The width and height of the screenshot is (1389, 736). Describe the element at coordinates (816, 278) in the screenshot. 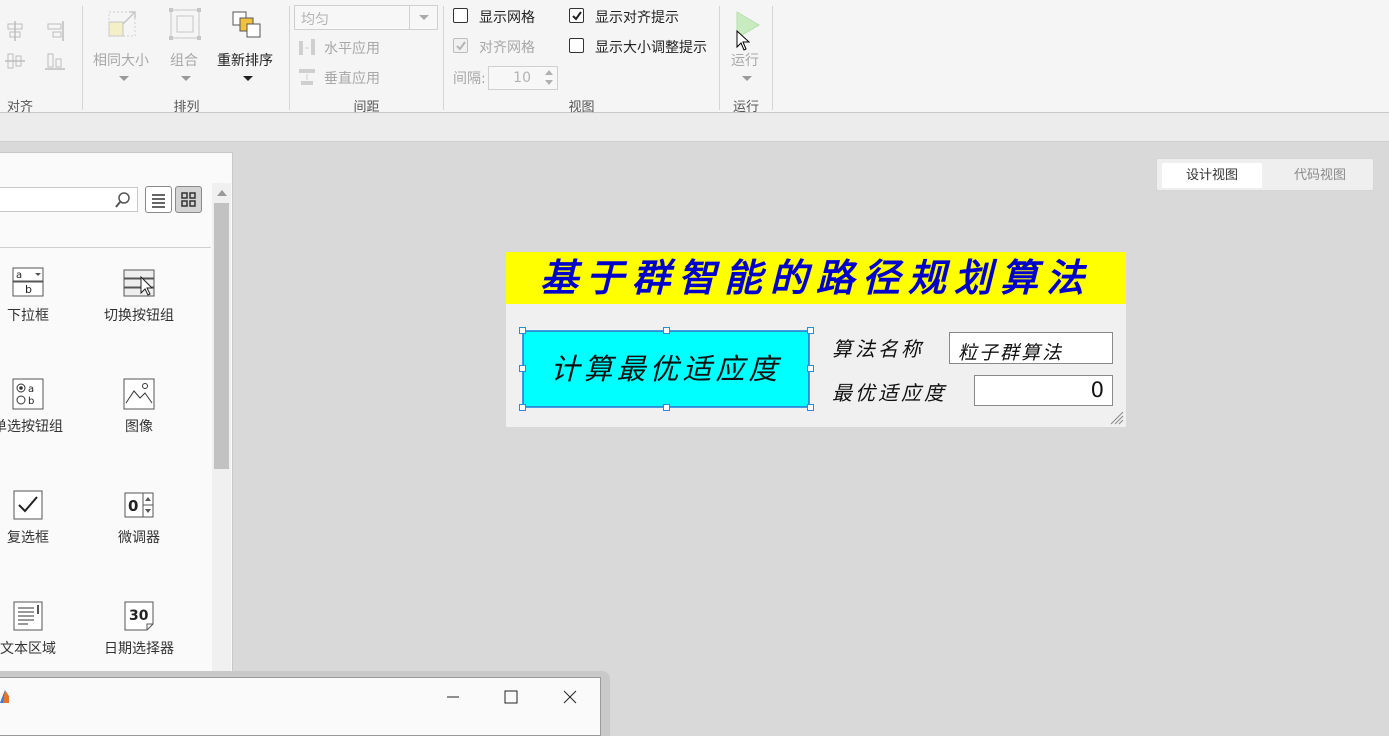

I see `app-title-label: 基于群智能的路径规划算法` at that location.